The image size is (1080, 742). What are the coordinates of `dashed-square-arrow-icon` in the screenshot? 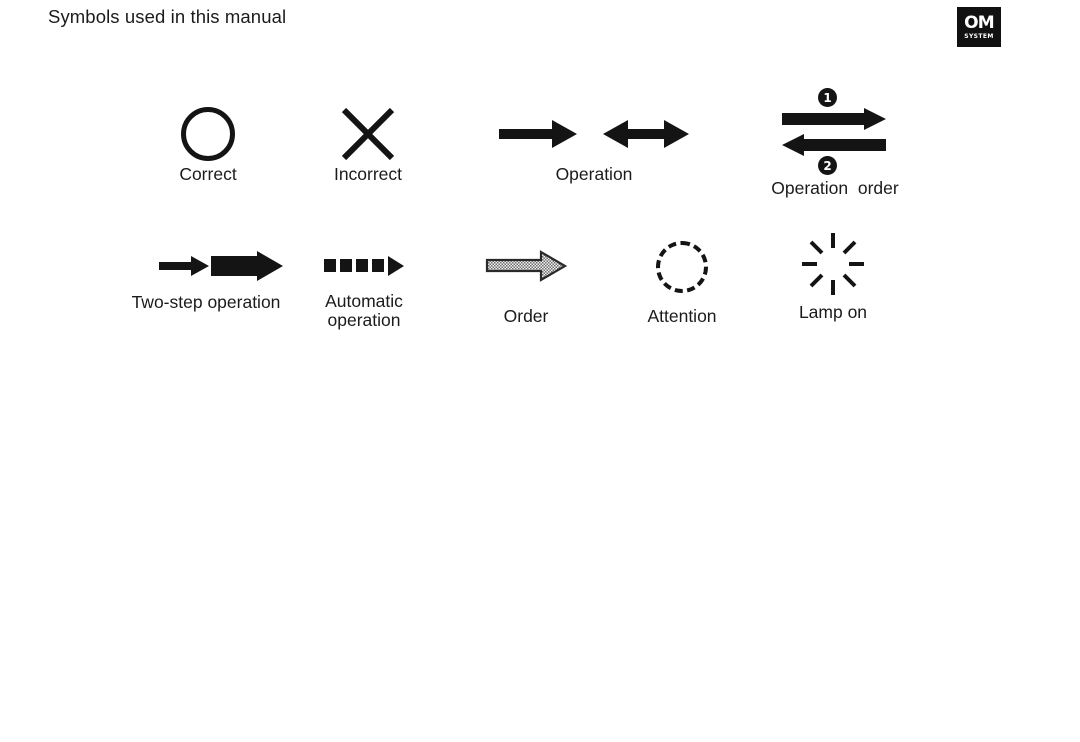 It's located at (364, 266).